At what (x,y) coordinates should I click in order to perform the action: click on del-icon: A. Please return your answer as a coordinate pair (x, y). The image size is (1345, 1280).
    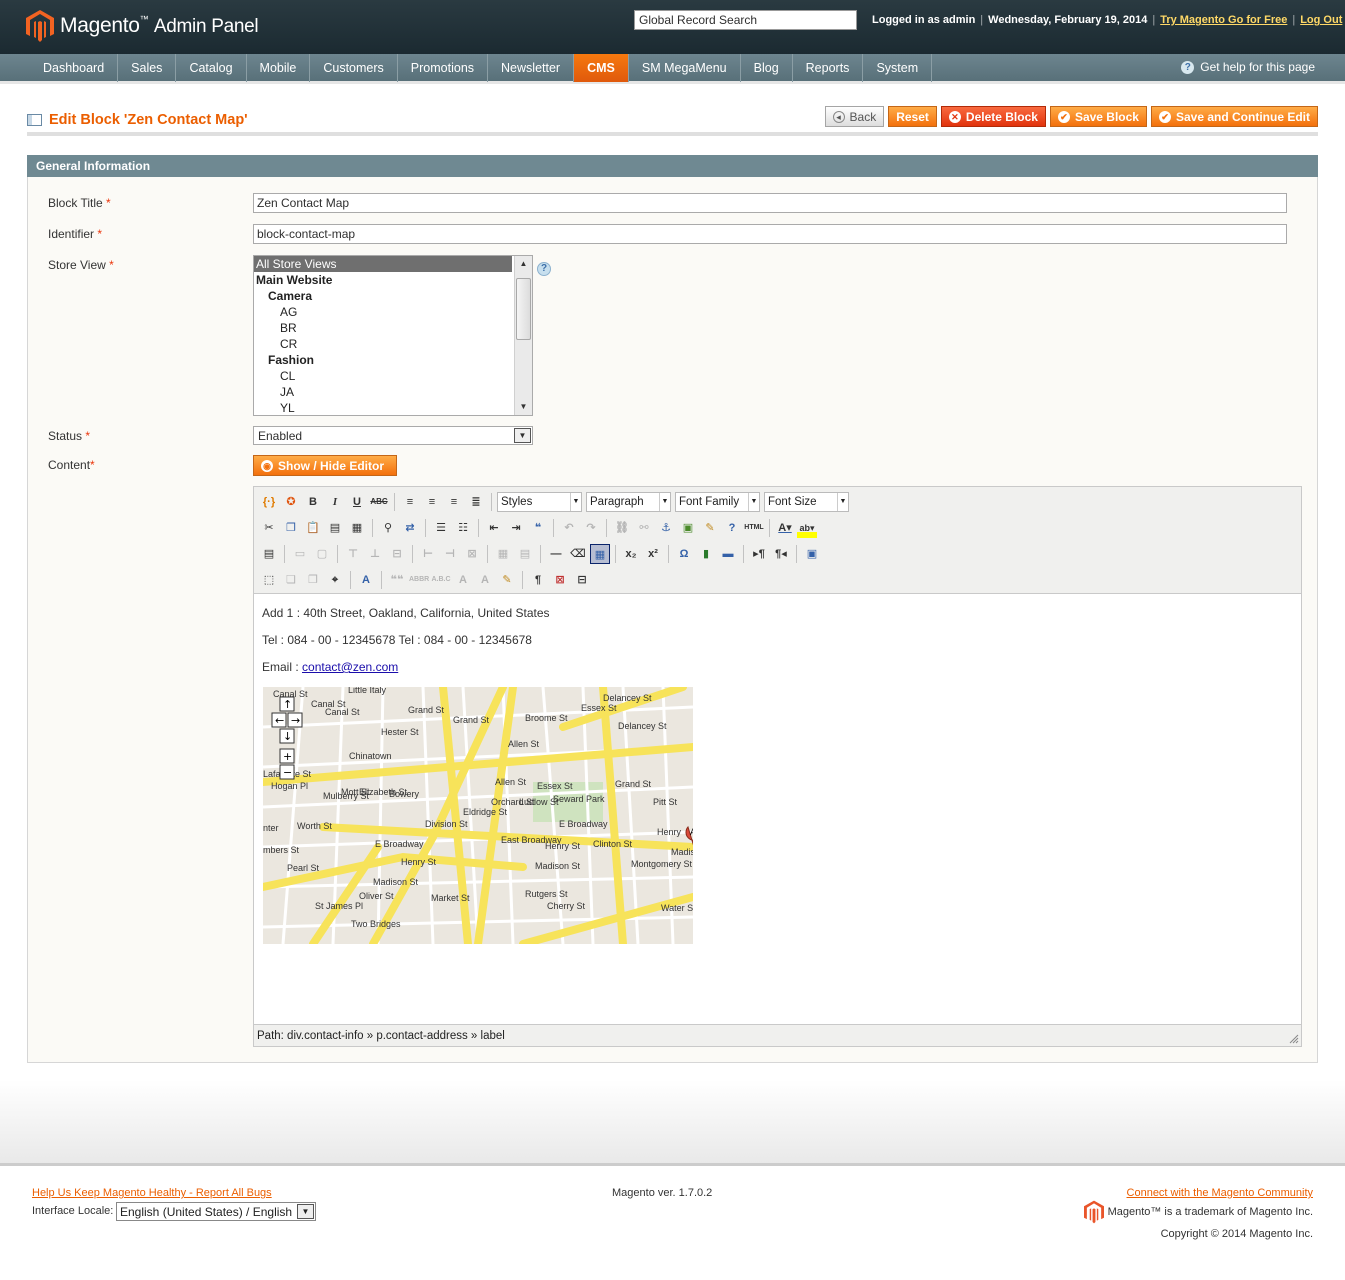
    Looking at the image, I should click on (463, 580).